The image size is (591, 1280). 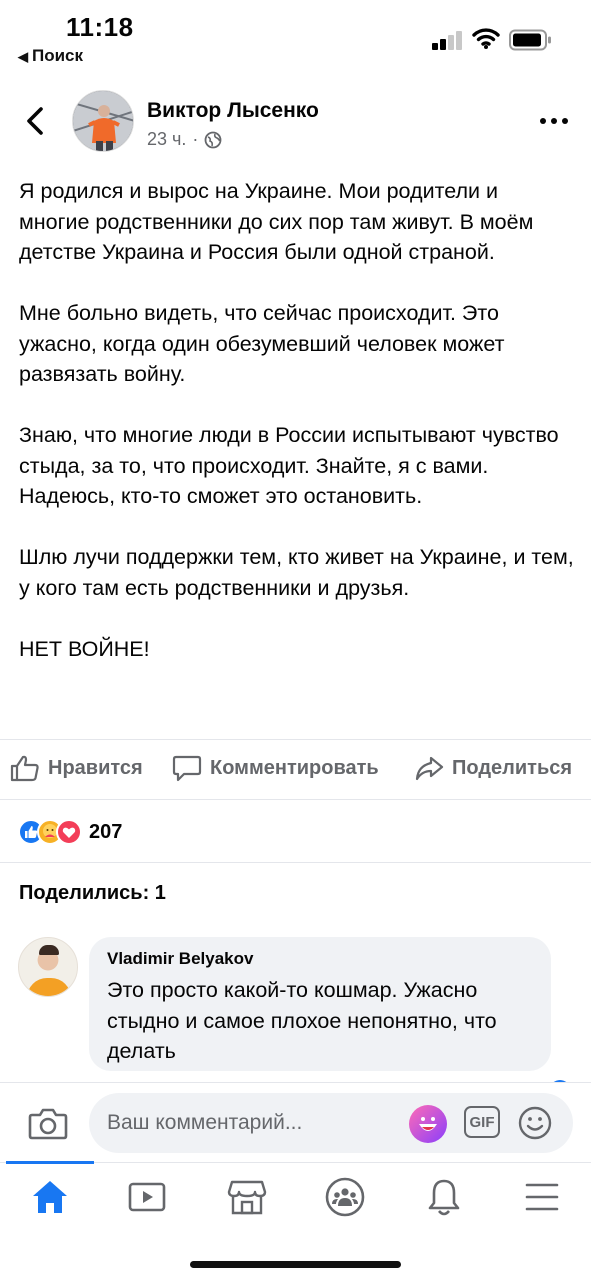 I want to click on commenter-name: Vladimir Belyakov, so click(x=320, y=959).